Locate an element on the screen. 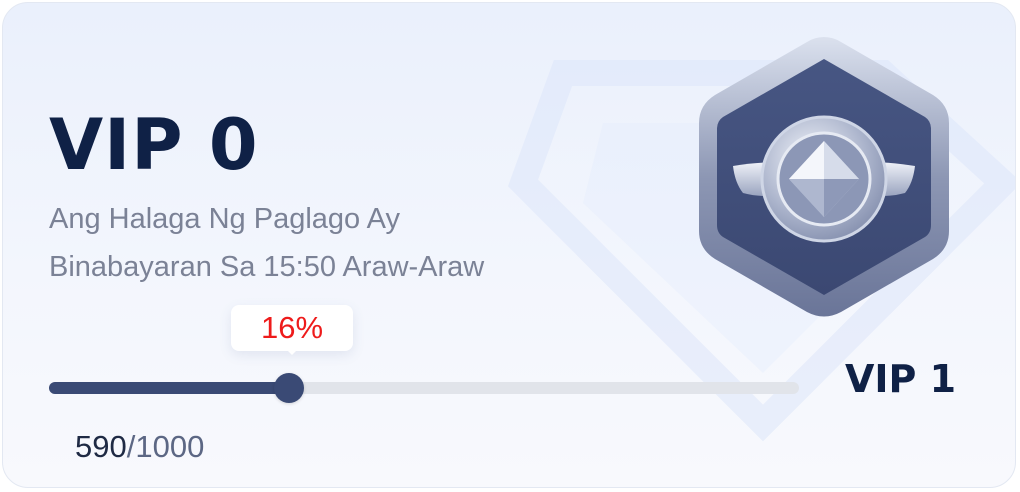 Image resolution: width=1020 pixels, height=492 pixels. next-vip-level: VIP 1 is located at coordinates (901, 379).